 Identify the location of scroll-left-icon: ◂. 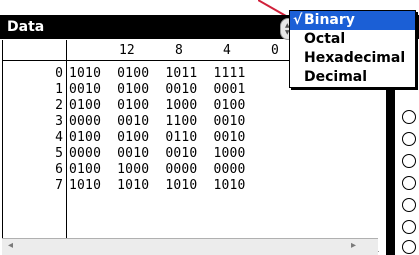
(10, 245).